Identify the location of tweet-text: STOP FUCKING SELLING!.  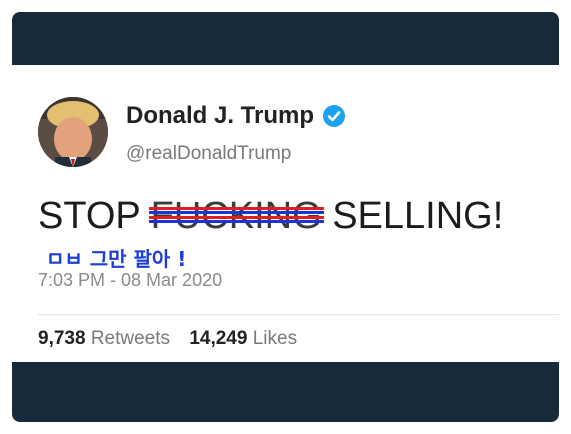
(270, 216).